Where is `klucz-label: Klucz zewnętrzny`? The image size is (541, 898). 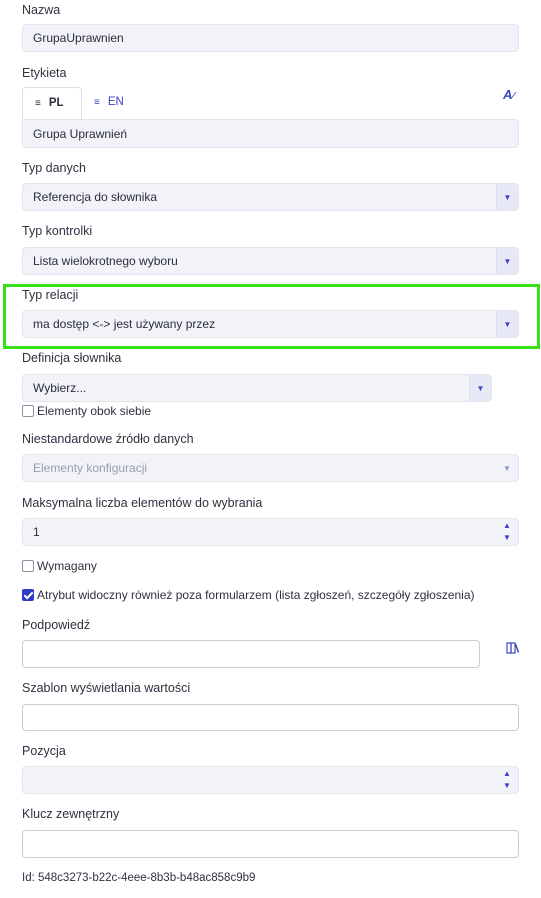 klucz-label: Klucz zewnętrzny is located at coordinates (71, 814).